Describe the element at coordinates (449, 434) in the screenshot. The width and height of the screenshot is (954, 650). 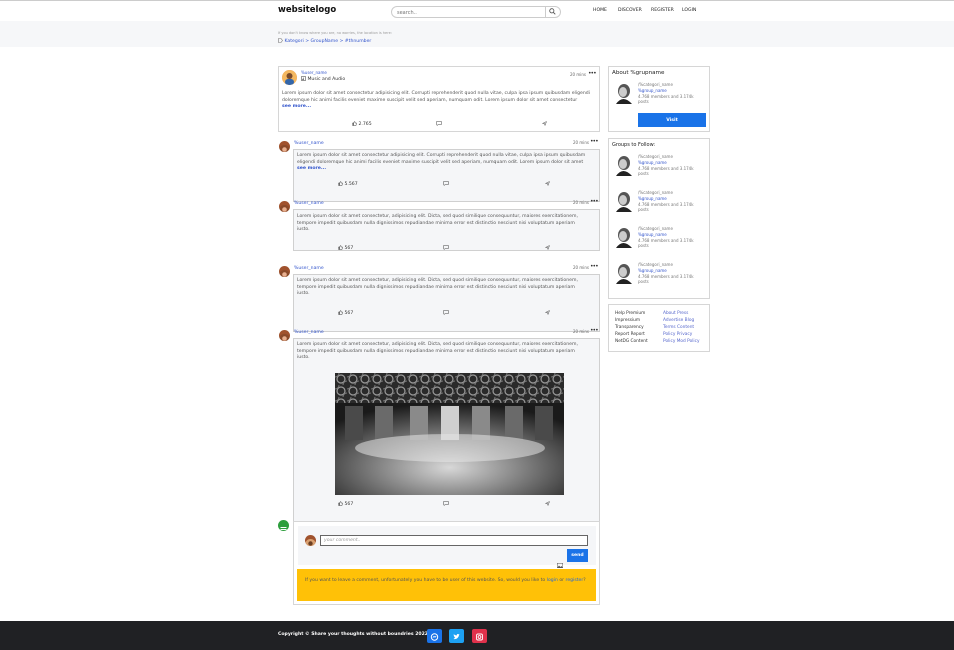
I see `post-image` at that location.